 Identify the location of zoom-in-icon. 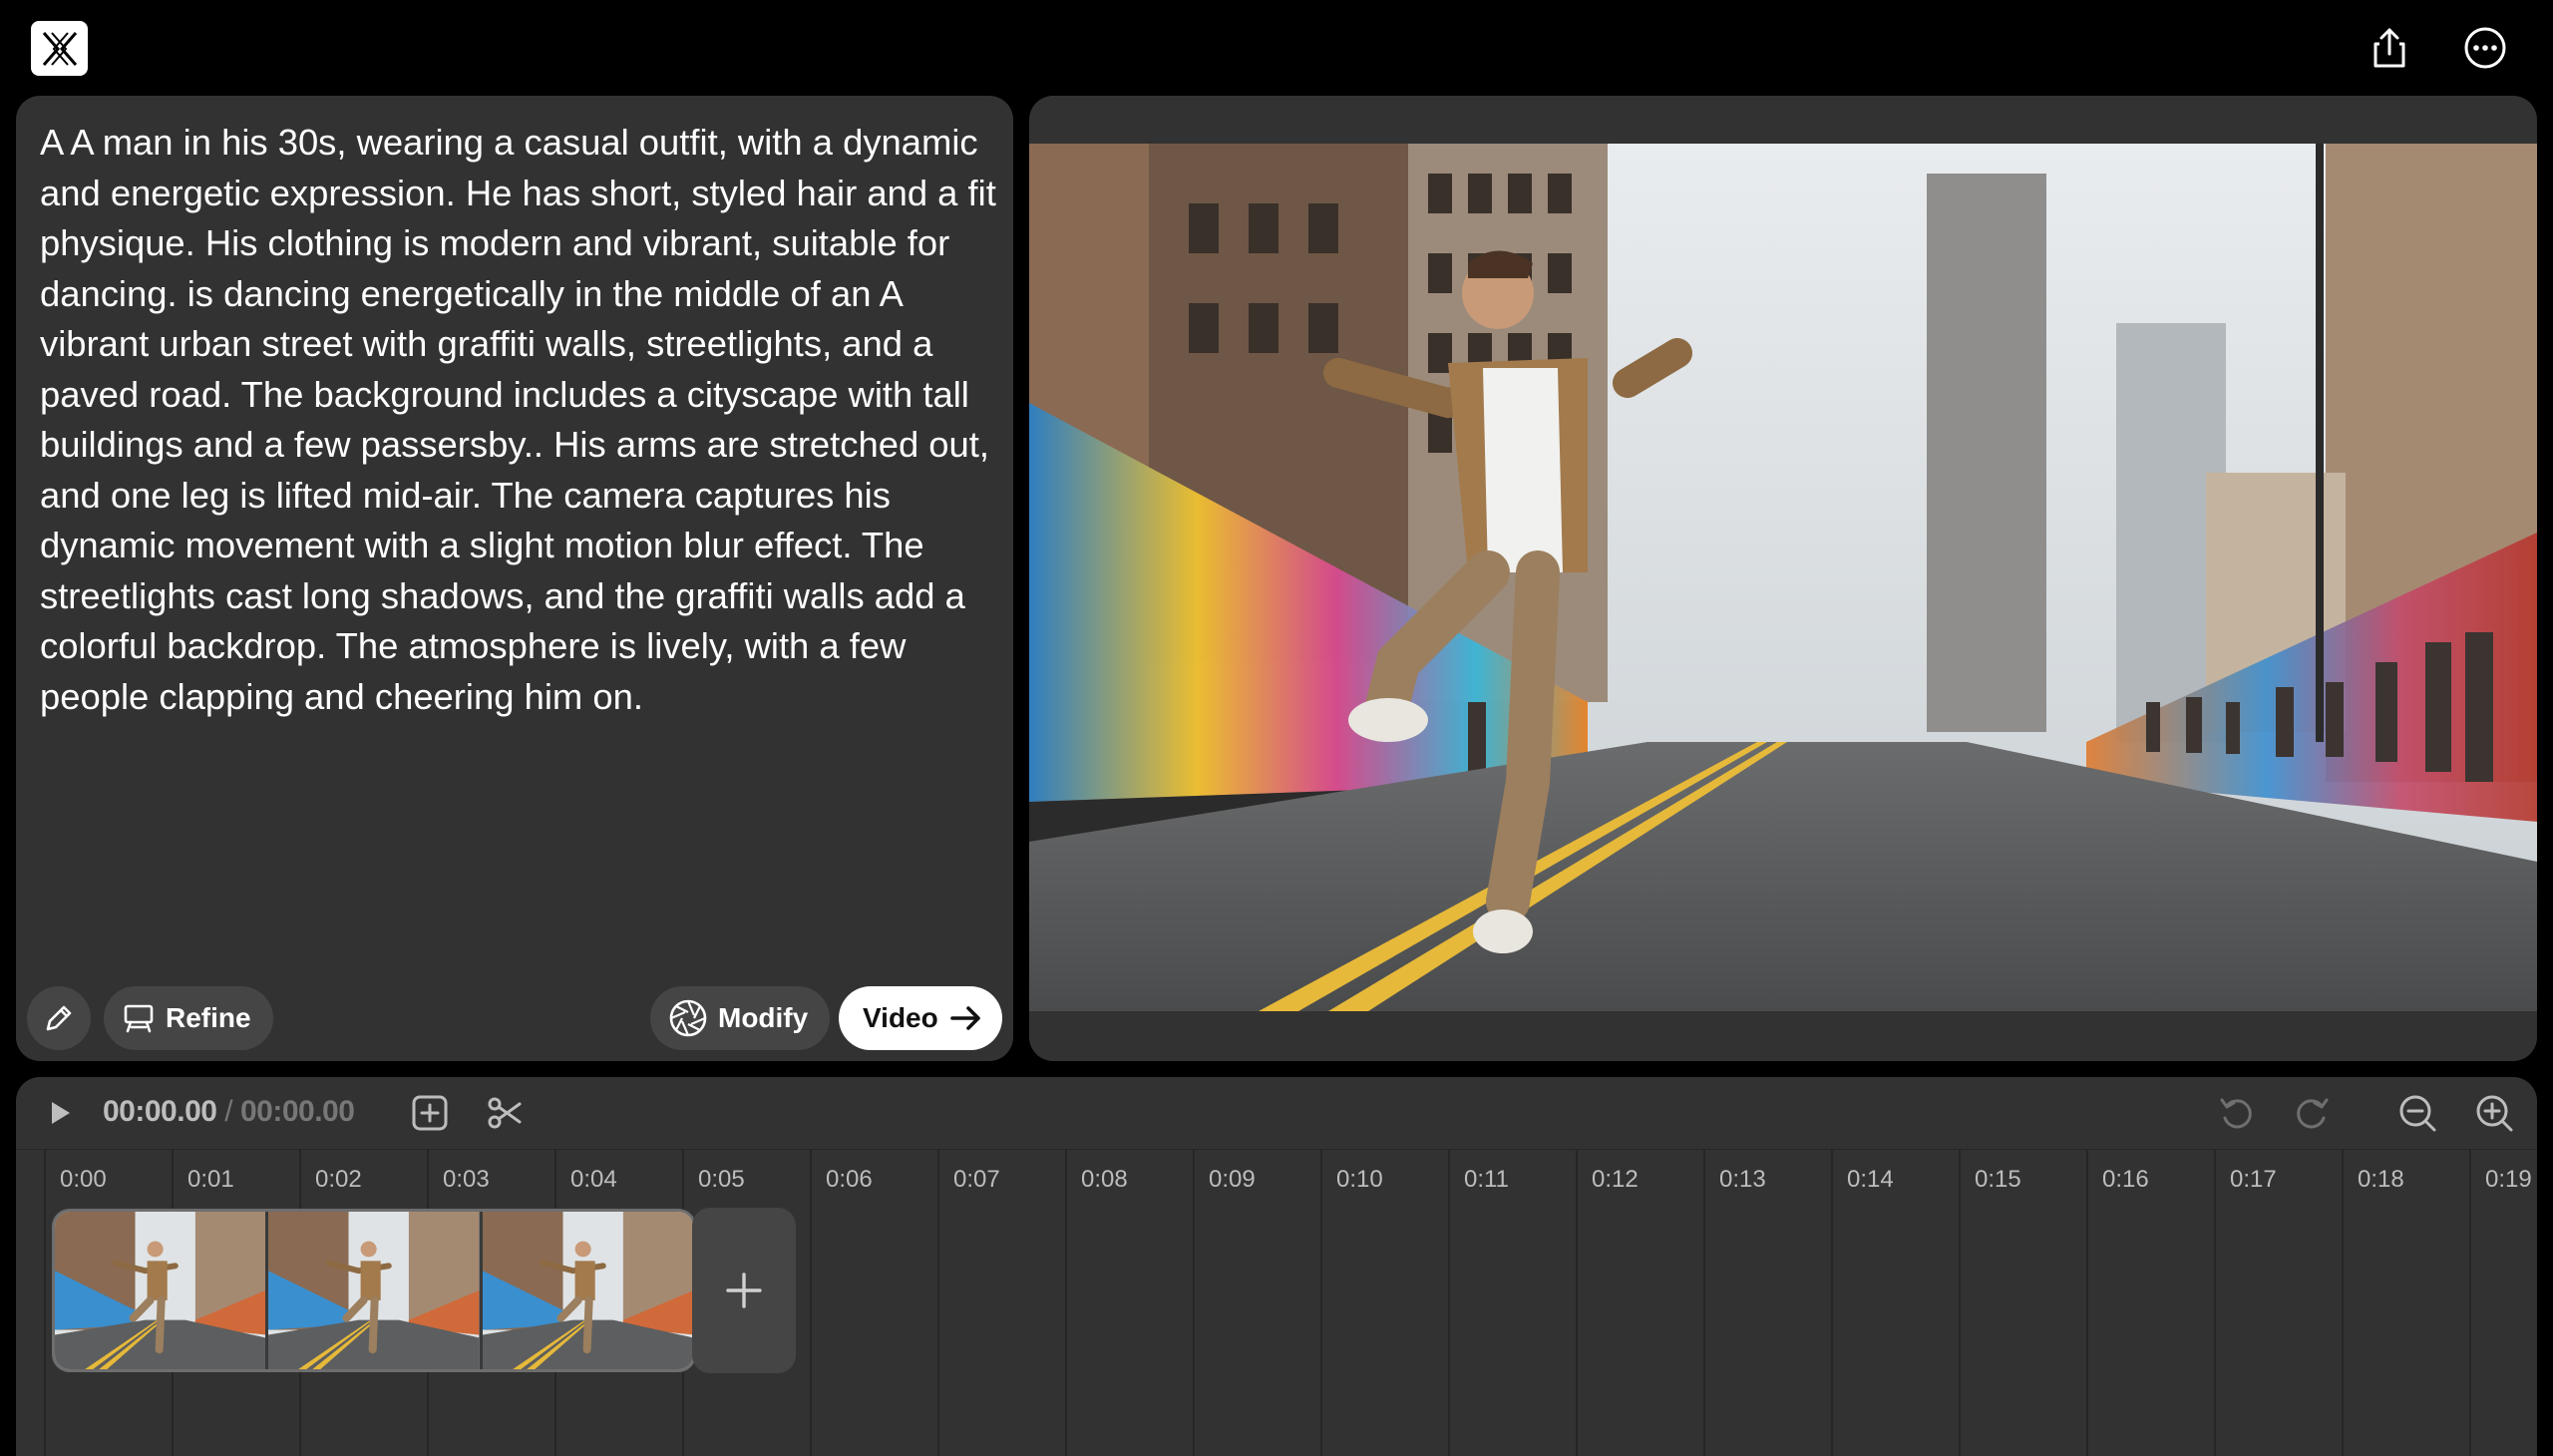
(2494, 1113).